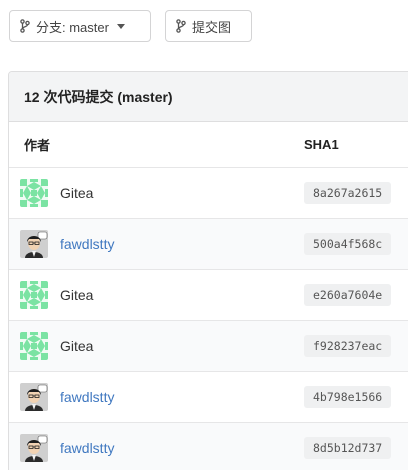 This screenshot has width=408, height=470. Describe the element at coordinates (208, 346) in the screenshot. I see `commit-row: Gitea f928237eac` at that location.